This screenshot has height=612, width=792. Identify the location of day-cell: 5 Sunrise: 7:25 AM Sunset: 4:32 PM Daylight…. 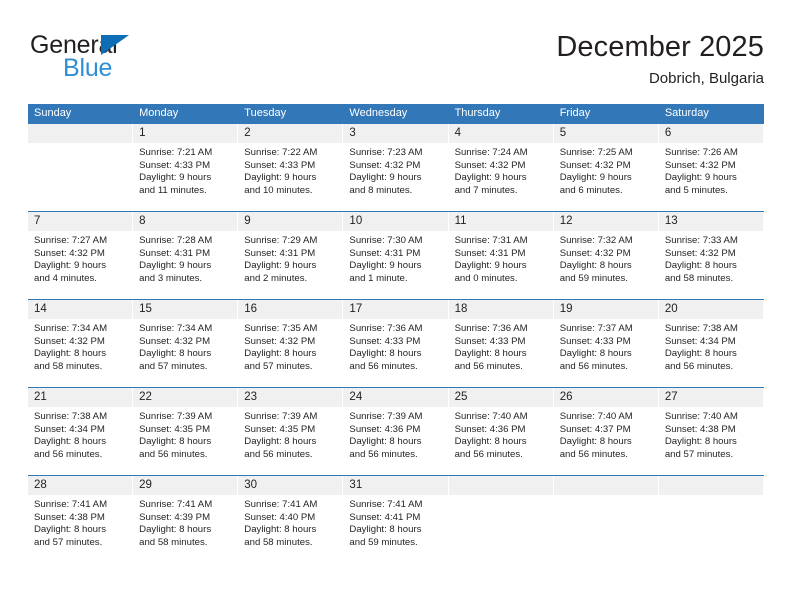
(606, 167).